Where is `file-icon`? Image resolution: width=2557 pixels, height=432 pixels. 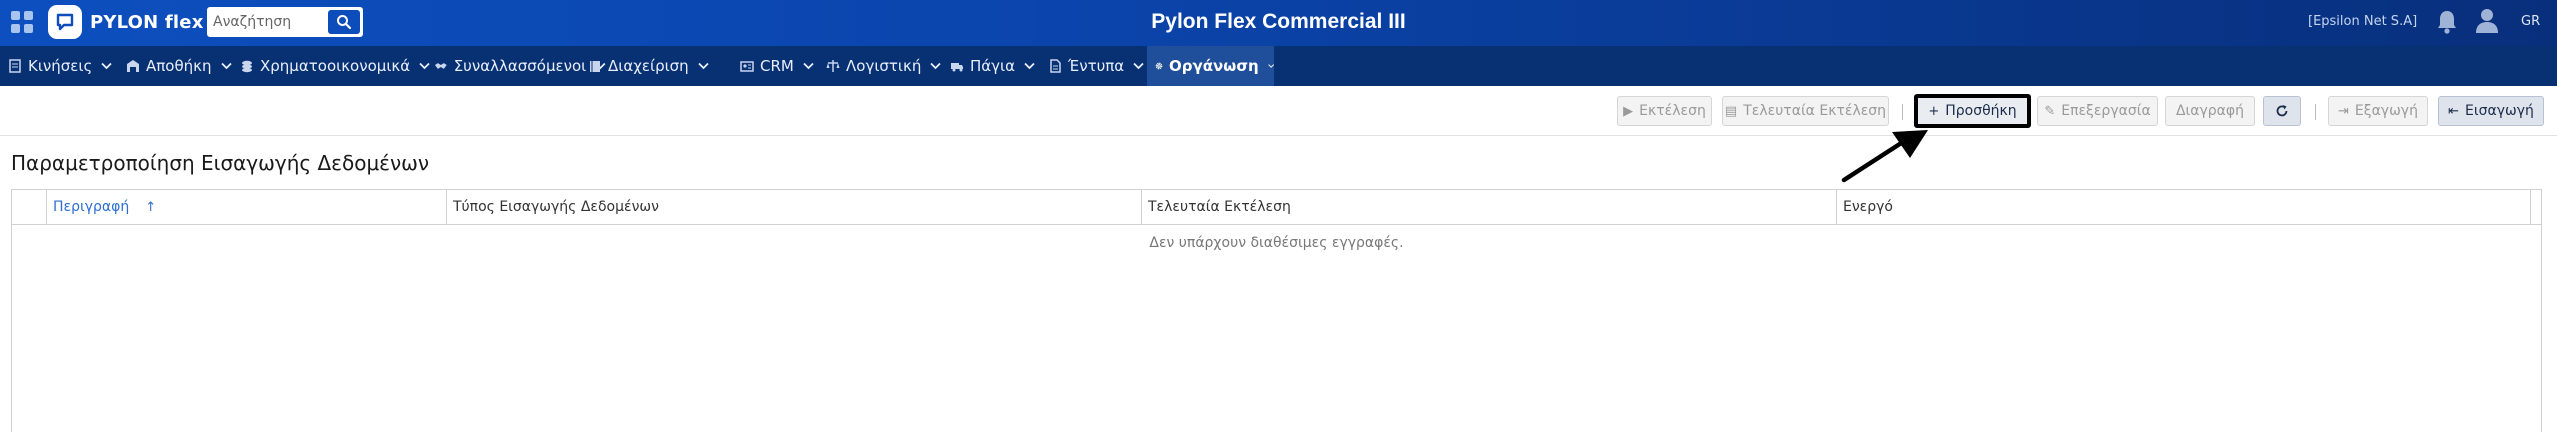
file-icon is located at coordinates (1055, 66).